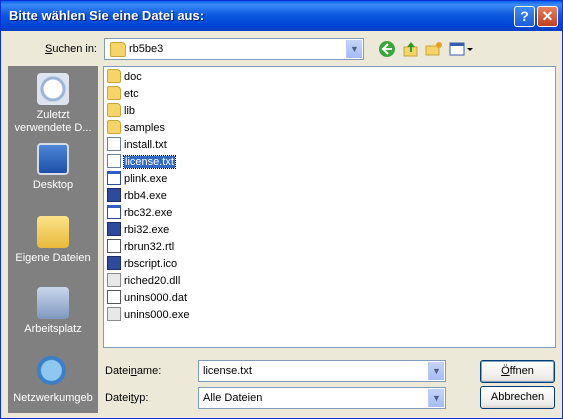 Image resolution: width=563 pixels, height=419 pixels. I want to click on list-item: rbscript.ico, so click(142, 264).